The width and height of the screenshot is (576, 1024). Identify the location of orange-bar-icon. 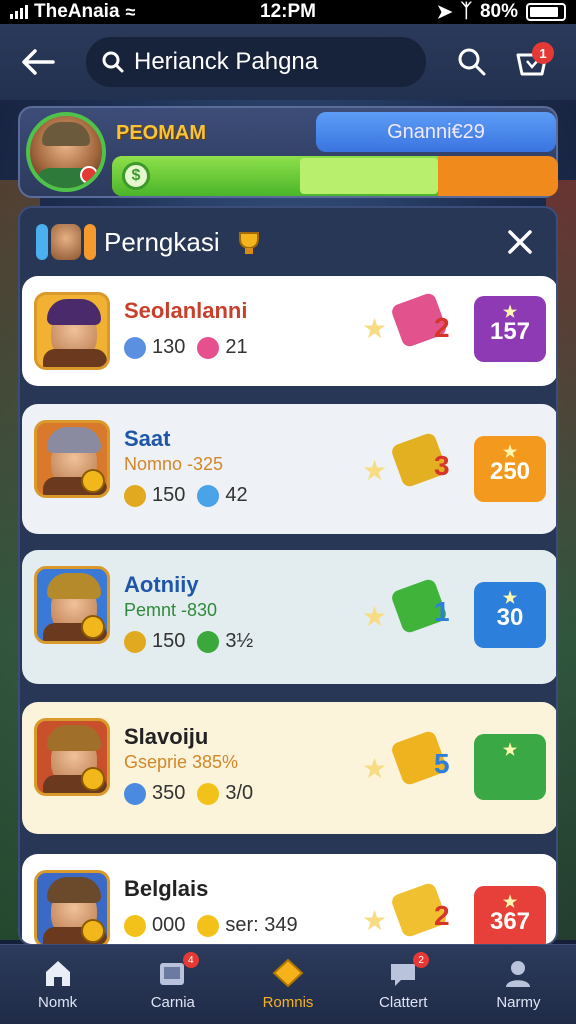
(90, 242).